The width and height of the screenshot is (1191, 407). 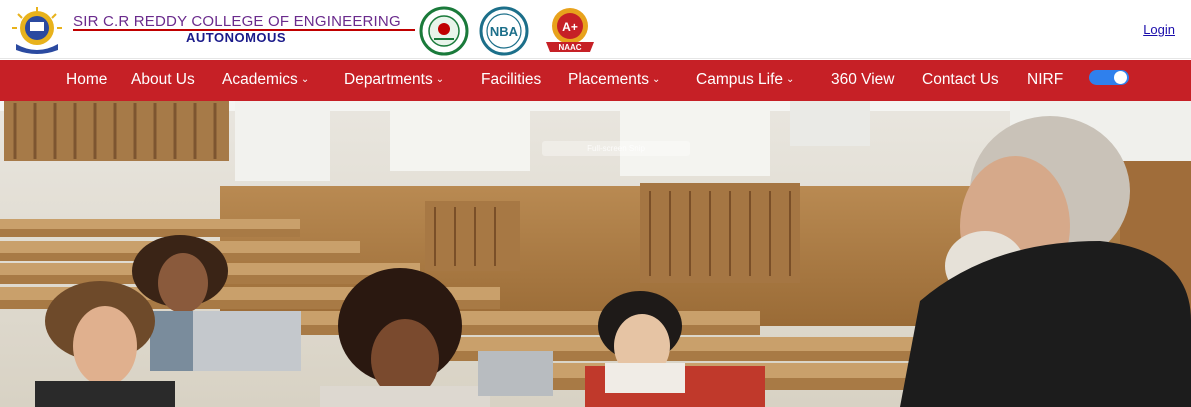 I want to click on nav-label: About Us, so click(x=163, y=79).